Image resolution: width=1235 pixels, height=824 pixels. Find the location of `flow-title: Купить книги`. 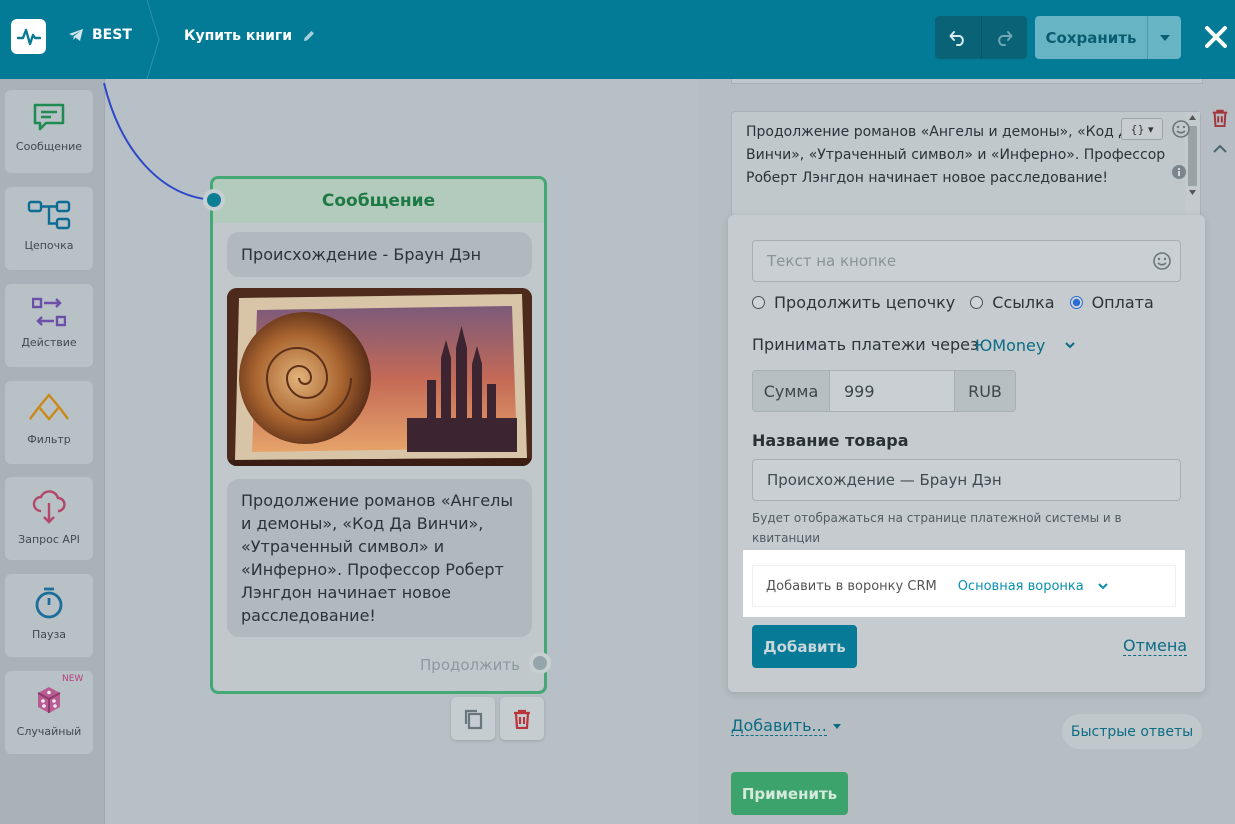

flow-title: Купить книги is located at coordinates (250, 36).